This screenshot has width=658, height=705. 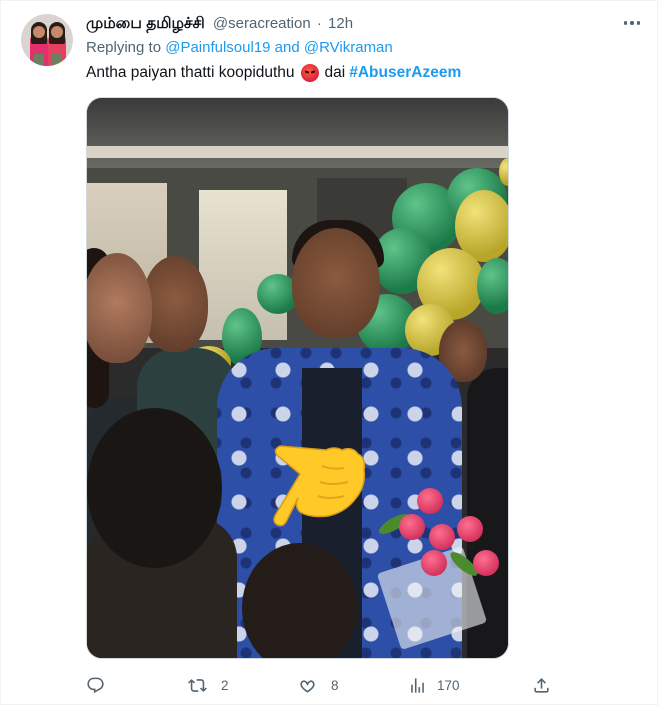 I want to click on retweet-button: 2, so click(x=208, y=685).